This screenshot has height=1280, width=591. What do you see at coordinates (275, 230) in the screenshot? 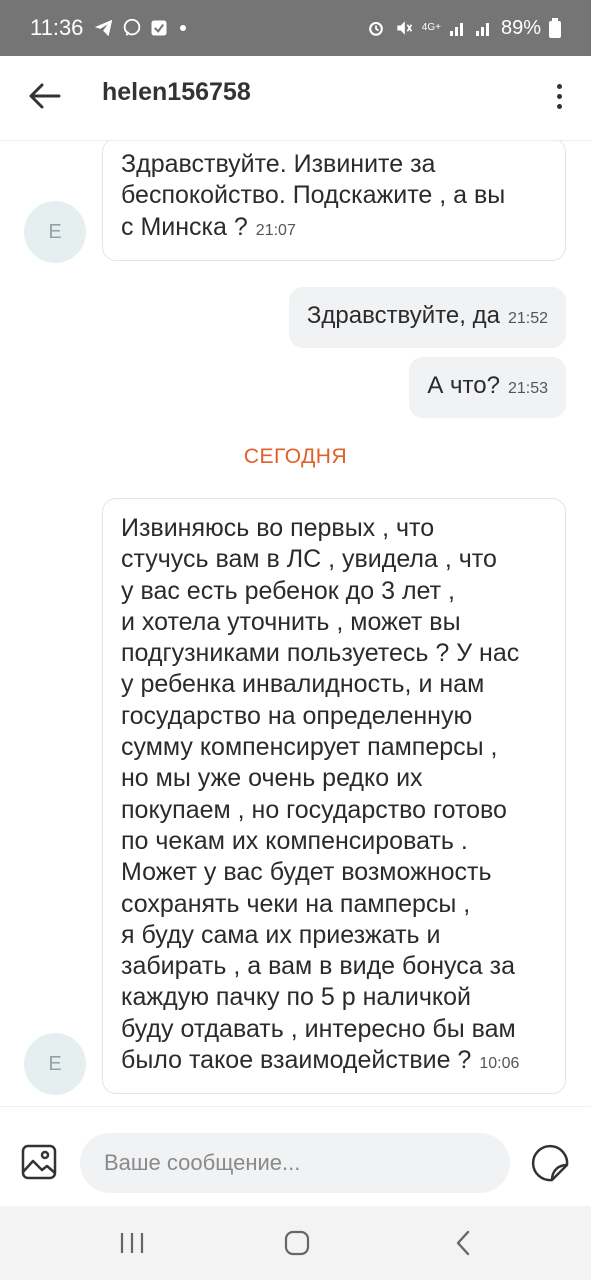
I see `message-time: 21:07` at bounding box center [275, 230].